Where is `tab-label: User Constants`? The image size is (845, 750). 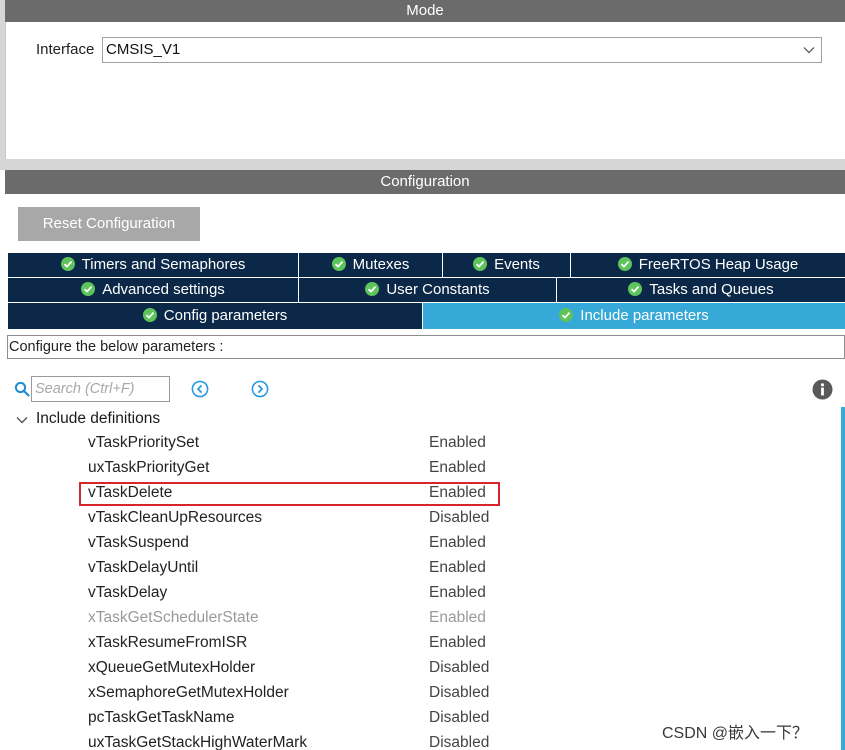
tab-label: User Constants is located at coordinates (438, 289).